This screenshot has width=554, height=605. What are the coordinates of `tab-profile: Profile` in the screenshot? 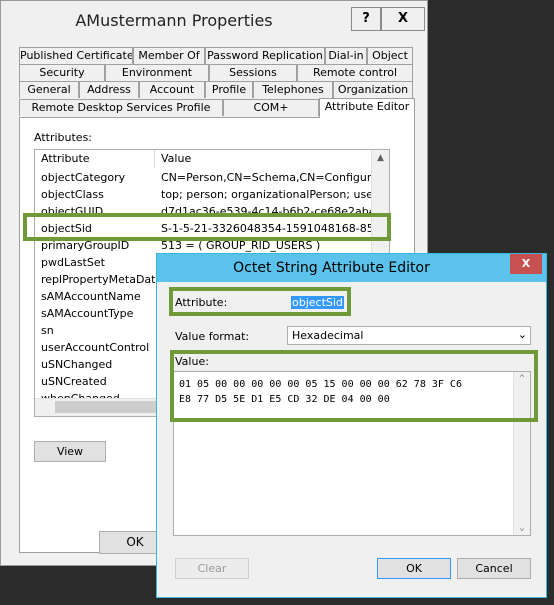 It's located at (229, 89).